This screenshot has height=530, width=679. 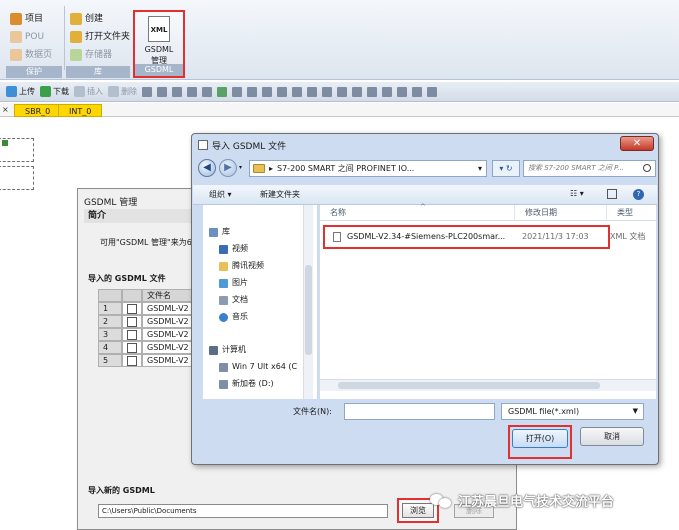 I want to click on box-icon, so click(x=177, y=91).